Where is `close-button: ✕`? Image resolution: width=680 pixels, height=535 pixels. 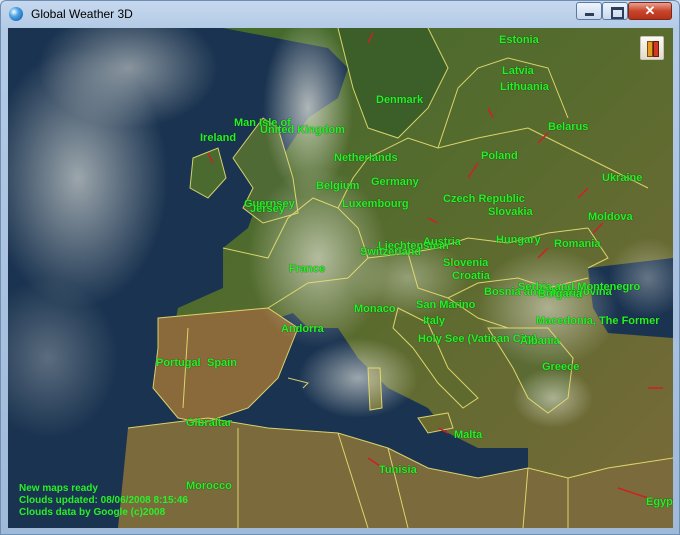 close-button: ✕ is located at coordinates (650, 11).